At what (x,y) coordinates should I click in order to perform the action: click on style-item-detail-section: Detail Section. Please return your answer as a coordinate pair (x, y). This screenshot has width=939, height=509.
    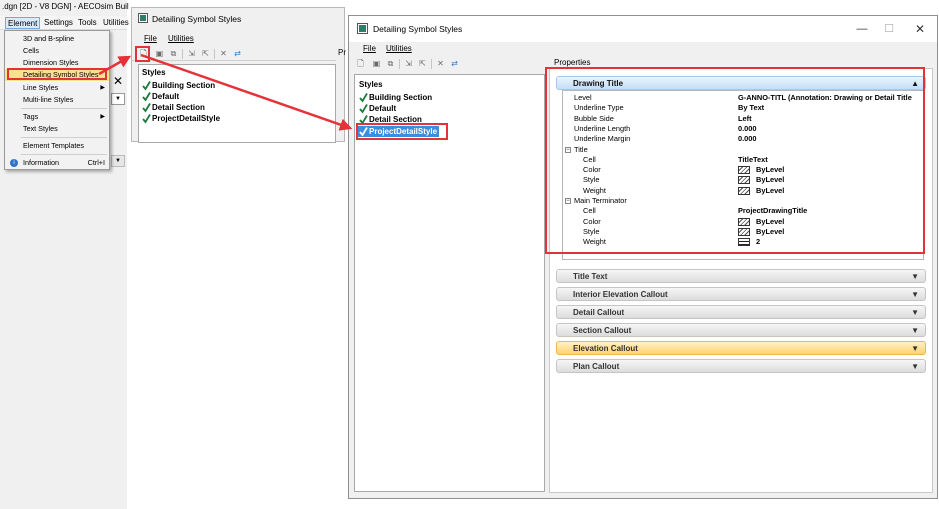
    Looking at the image, I should click on (173, 107).